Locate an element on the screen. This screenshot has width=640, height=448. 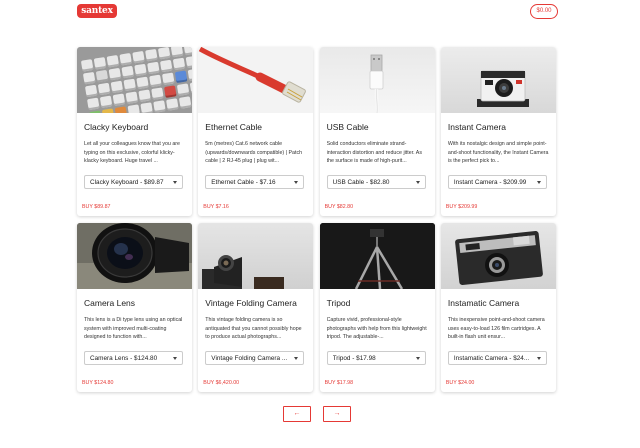
buy-button: BUY $209.99 is located at coordinates (461, 207).